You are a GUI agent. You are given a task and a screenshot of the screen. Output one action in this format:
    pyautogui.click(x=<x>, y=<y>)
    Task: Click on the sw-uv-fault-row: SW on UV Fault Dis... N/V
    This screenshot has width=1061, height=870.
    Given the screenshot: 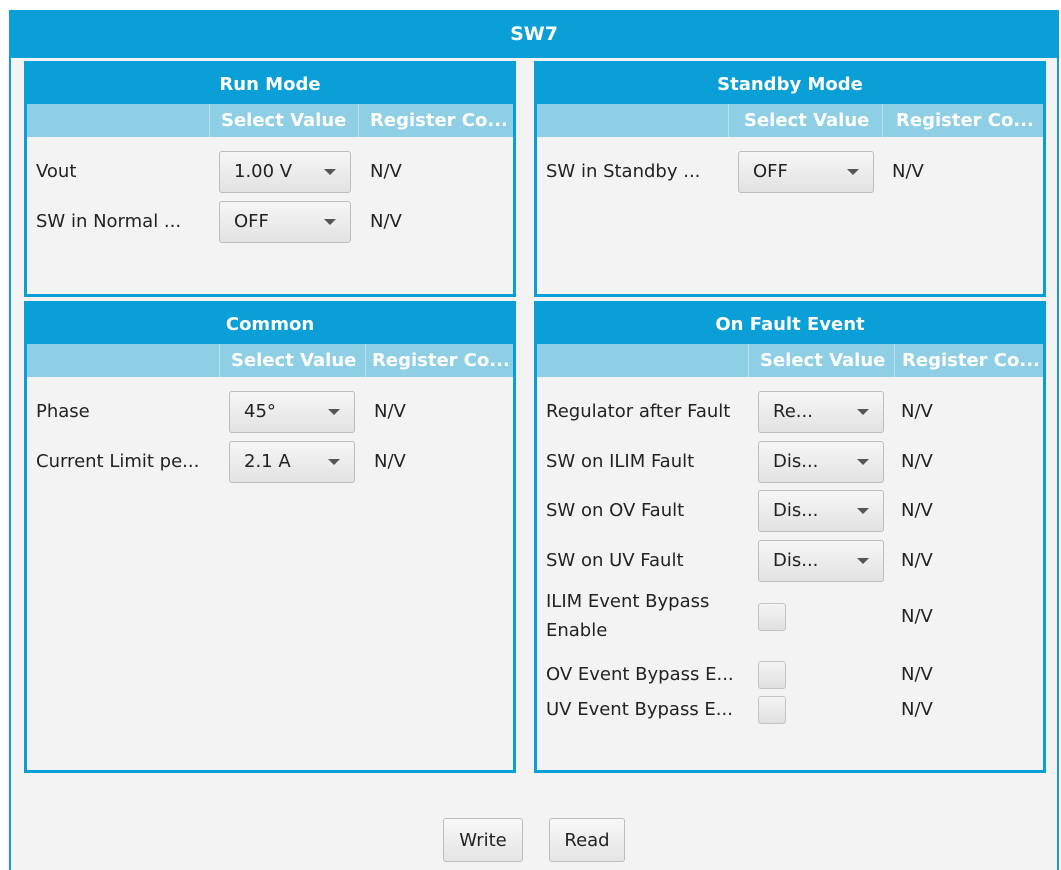 What is the action you would take?
    pyautogui.click(x=790, y=561)
    